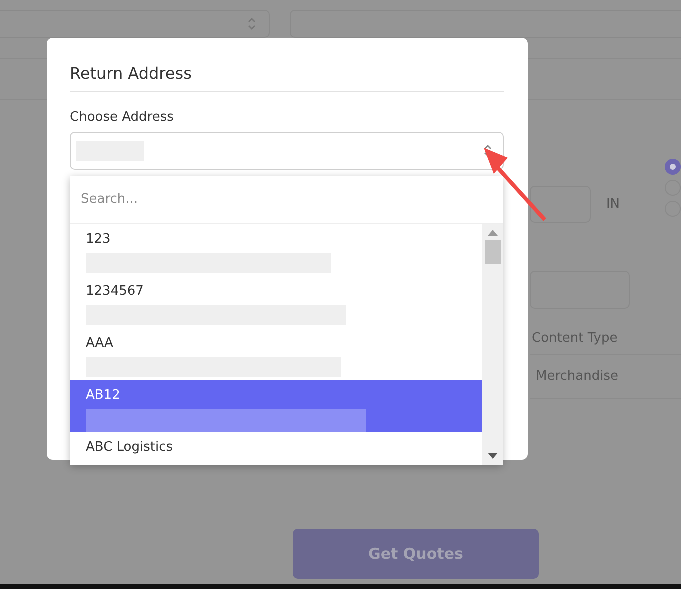  I want to click on dropdown-option: AB12, so click(276, 406).